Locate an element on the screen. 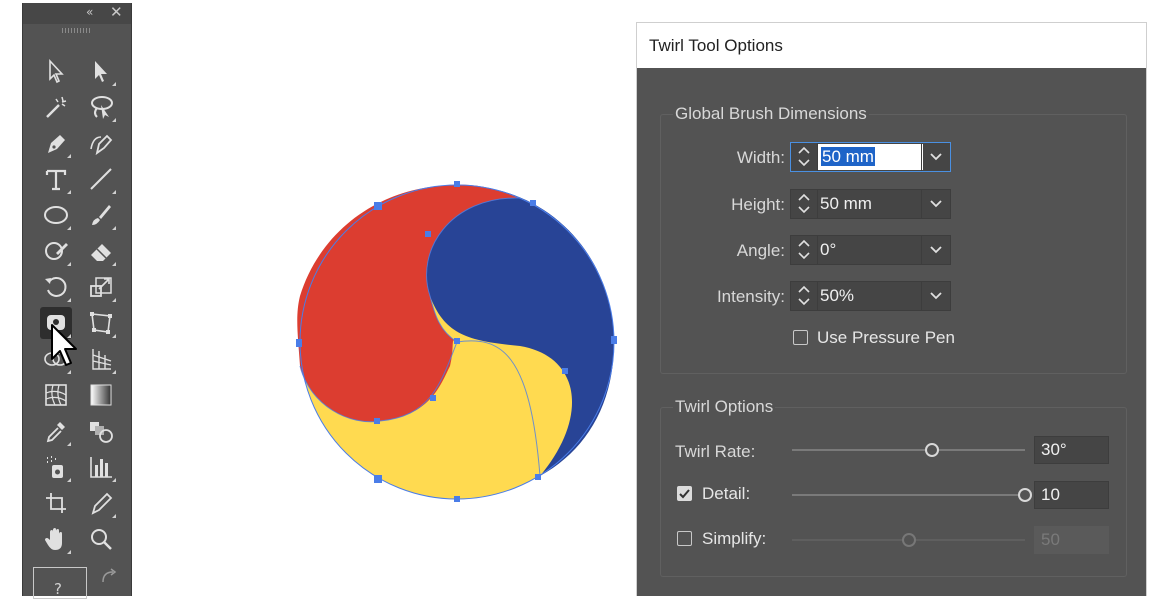  lasso-tool is located at coordinates (101, 107).